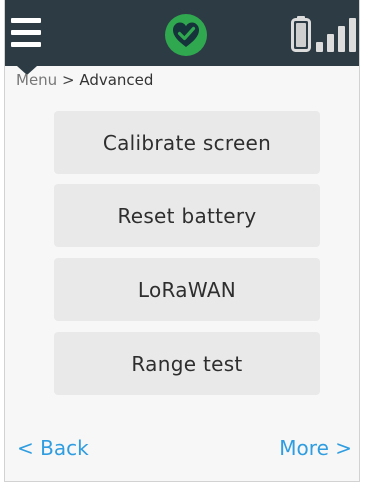 The width and height of the screenshot is (365, 487). I want to click on hamburger-menu-icon, so click(28, 33).